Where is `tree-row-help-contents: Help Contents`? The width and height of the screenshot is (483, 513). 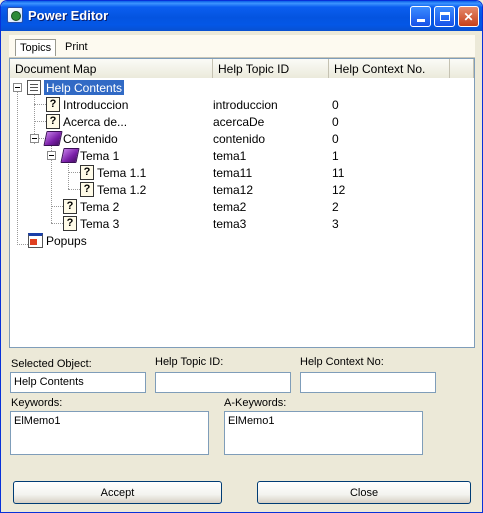 tree-row-help-contents: Help Contents is located at coordinates (242, 87).